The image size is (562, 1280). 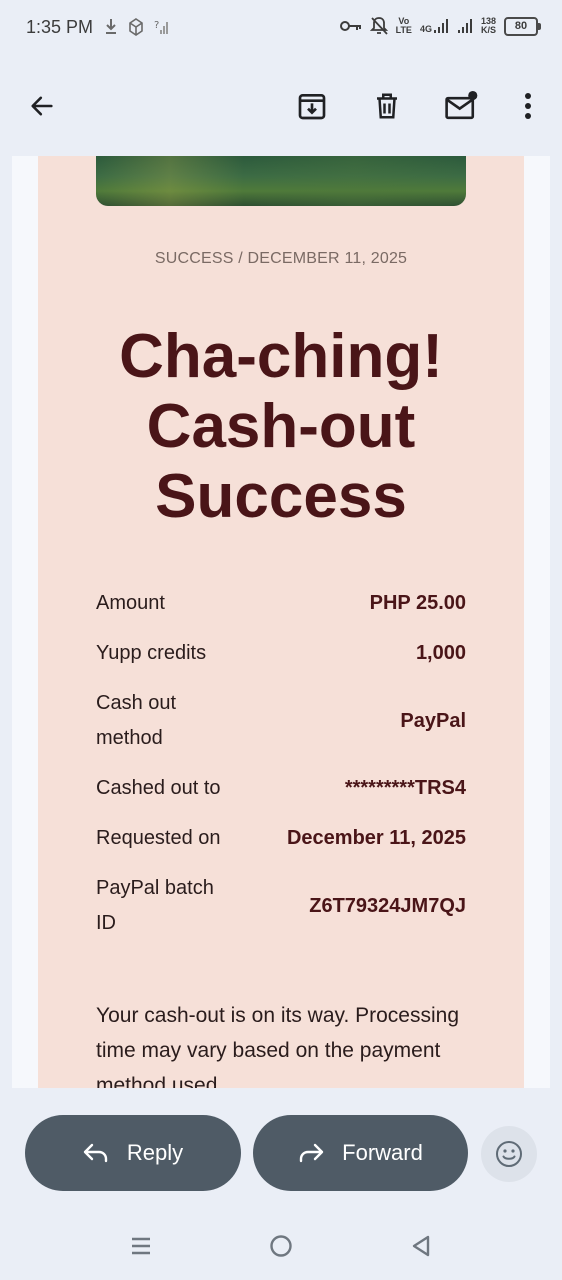 I want to click on detail-row-cashed-out-to: Cashed out to *********TRS4, so click(x=281, y=788).